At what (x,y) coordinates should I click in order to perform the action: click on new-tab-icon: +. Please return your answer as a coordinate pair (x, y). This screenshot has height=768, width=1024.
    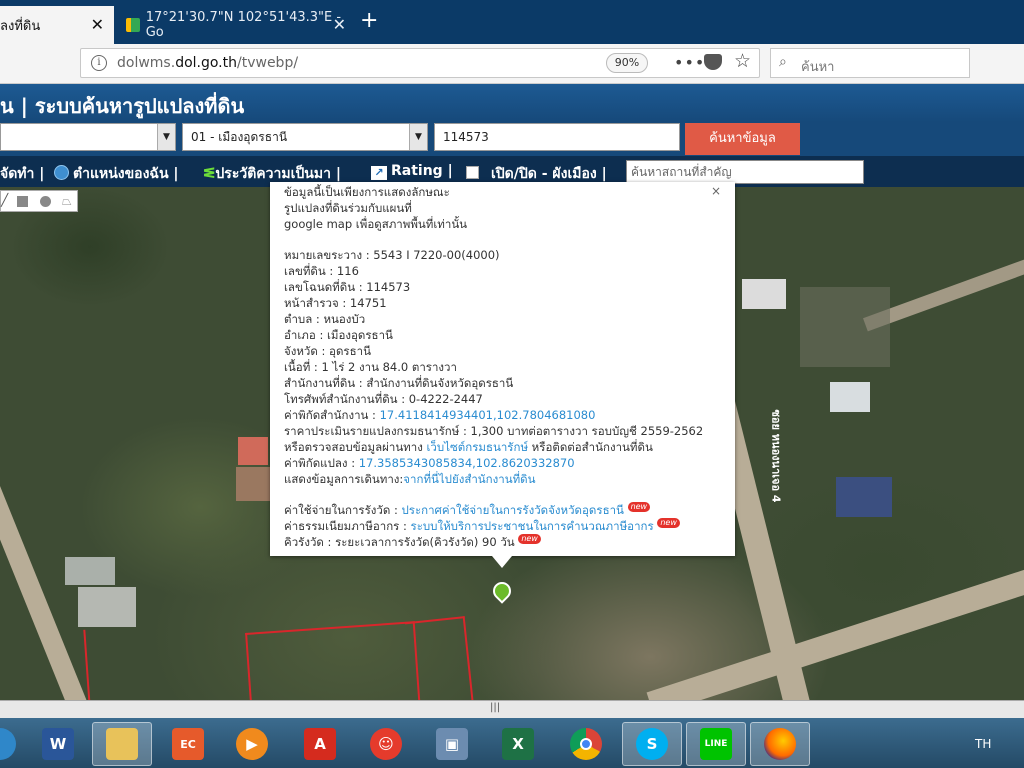
    Looking at the image, I should click on (369, 20).